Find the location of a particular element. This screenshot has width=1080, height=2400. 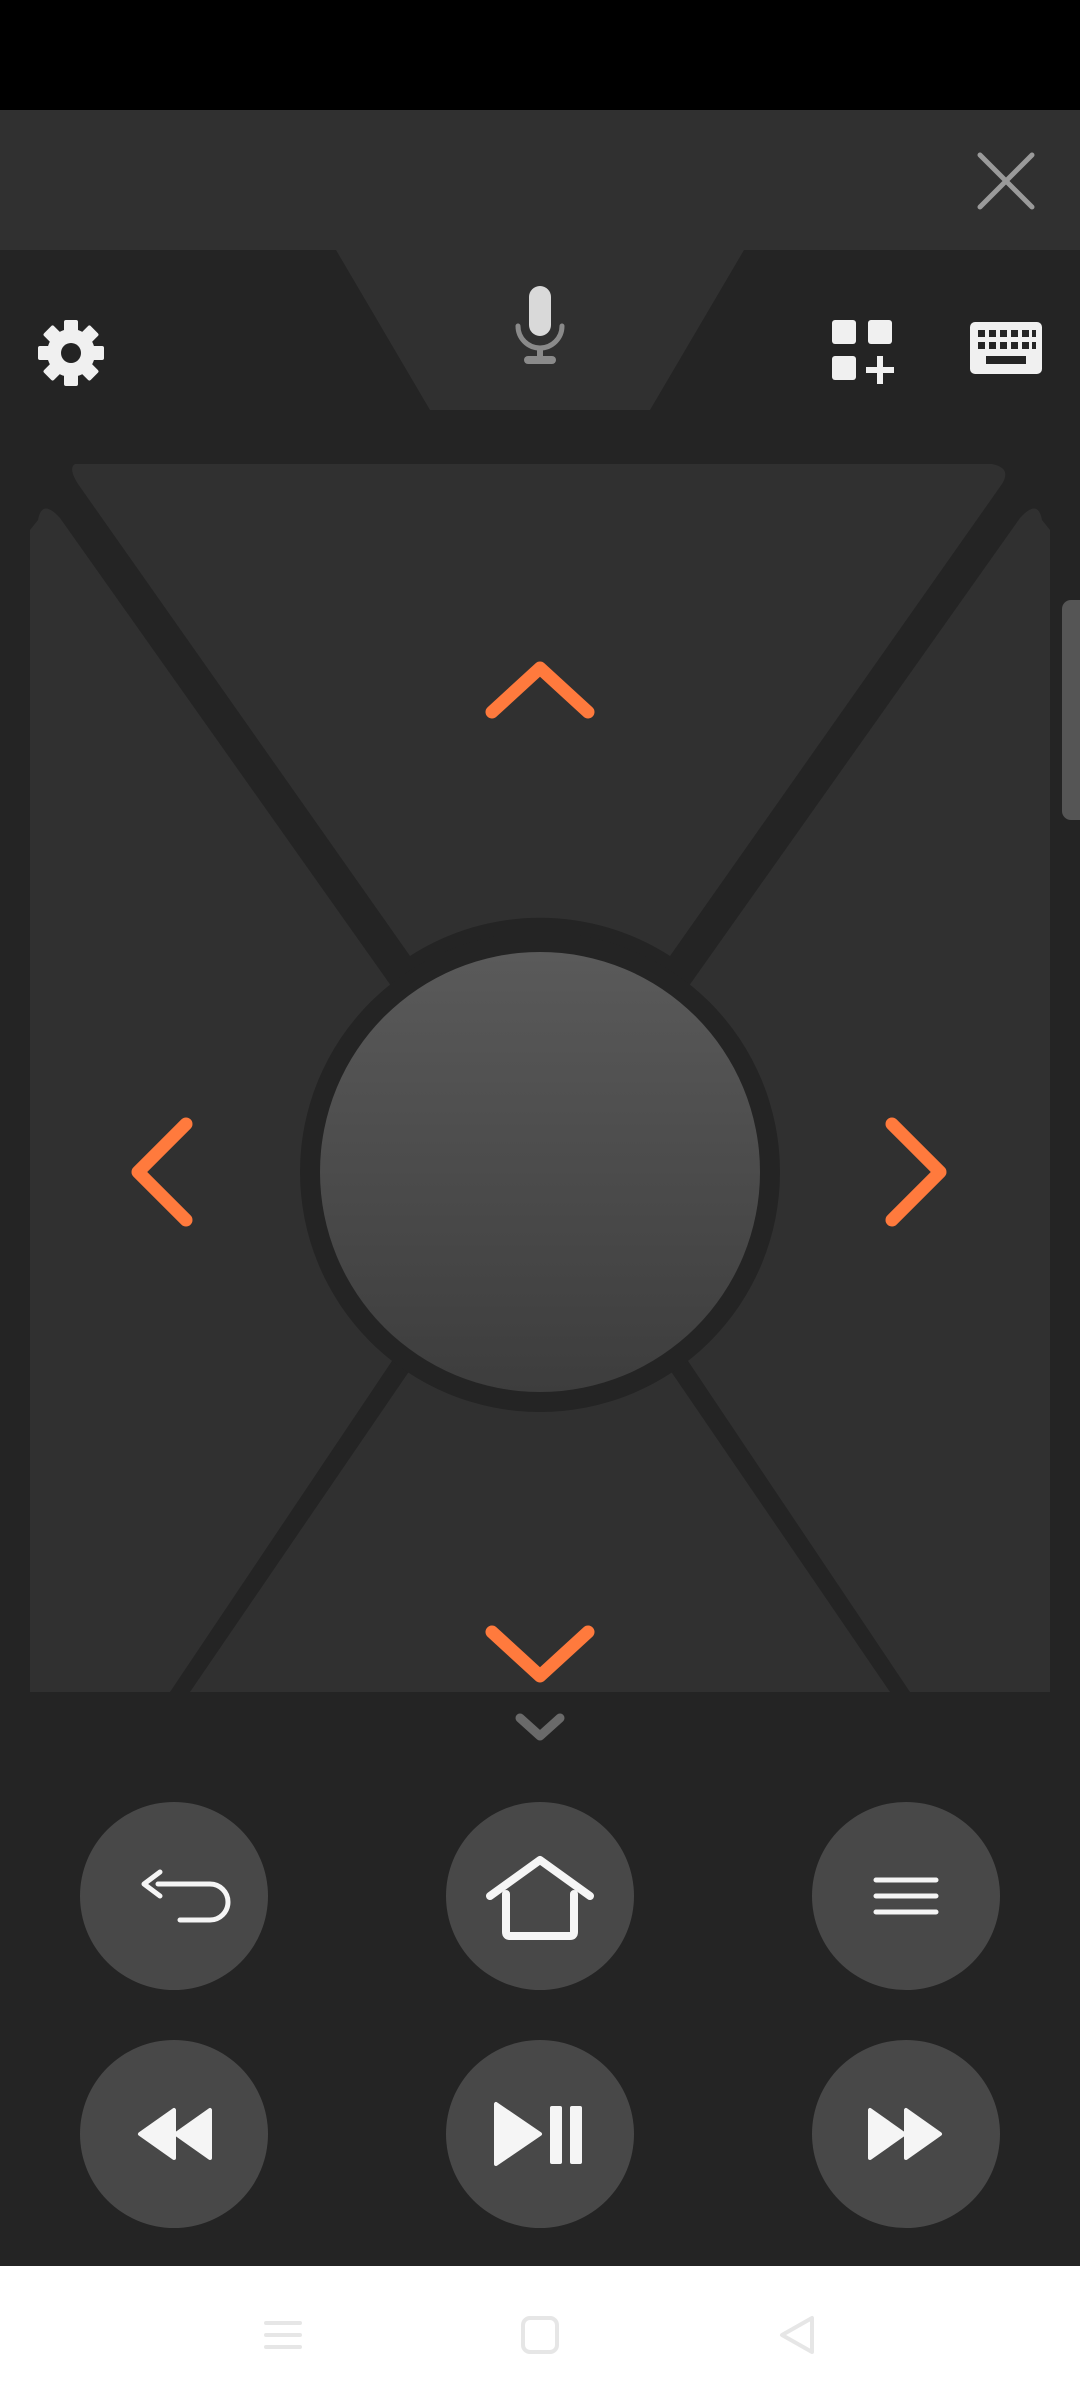

scroll-handle is located at coordinates (1071, 710).